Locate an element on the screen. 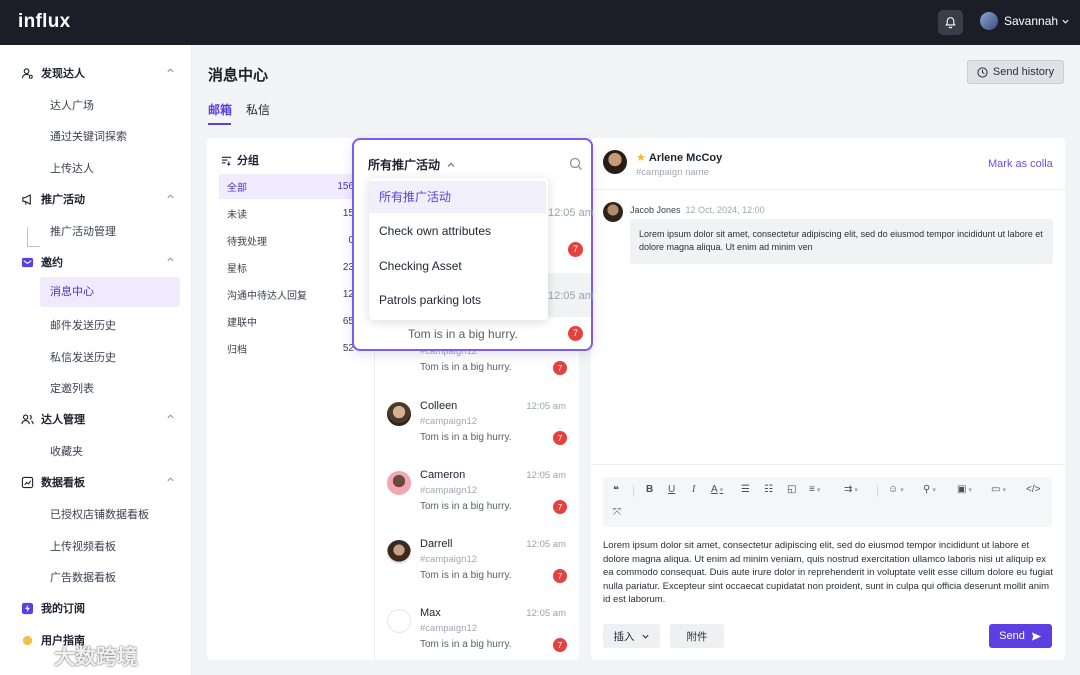 The width and height of the screenshot is (1080, 675). contact-name: ★ Arlene McCoy is located at coordinates (679, 158).